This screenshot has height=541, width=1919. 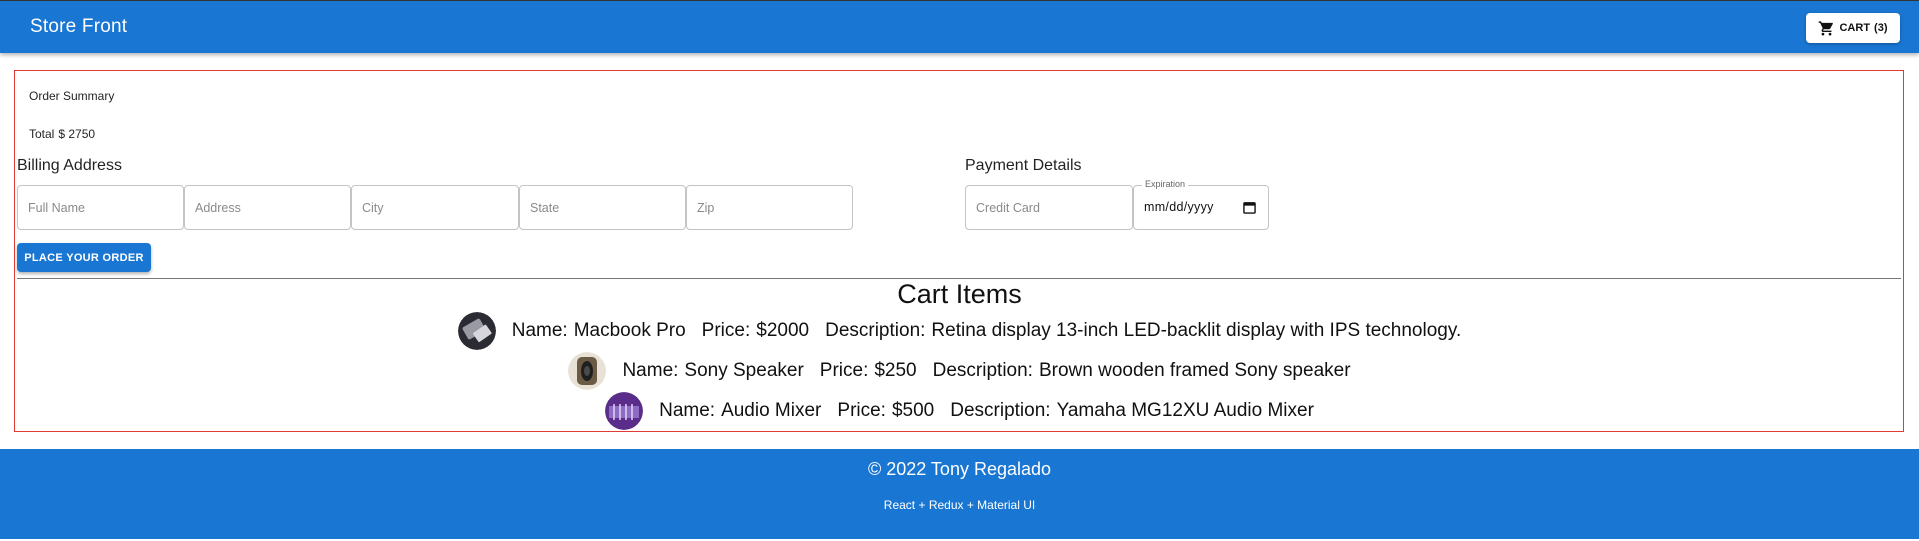 I want to click on address-input, so click(x=267, y=207).